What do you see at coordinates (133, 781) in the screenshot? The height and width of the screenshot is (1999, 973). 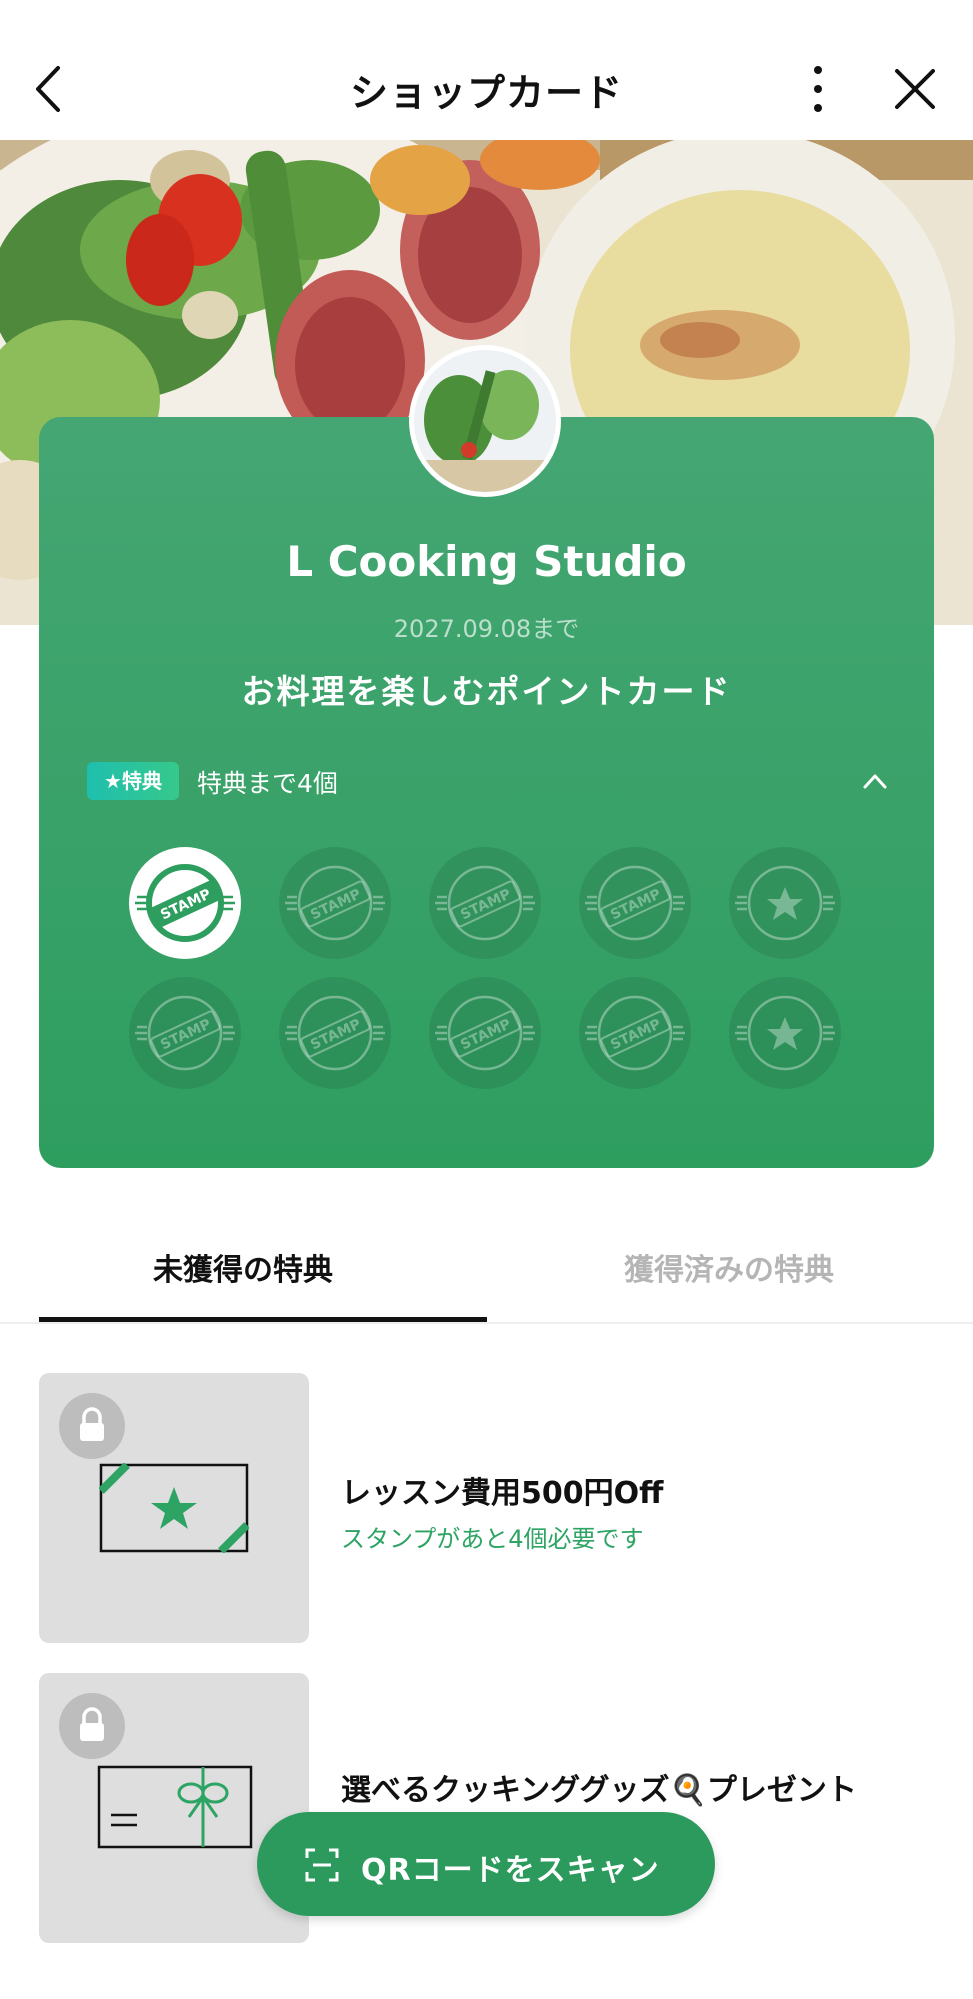 I see `reward-badge: ★特典` at bounding box center [133, 781].